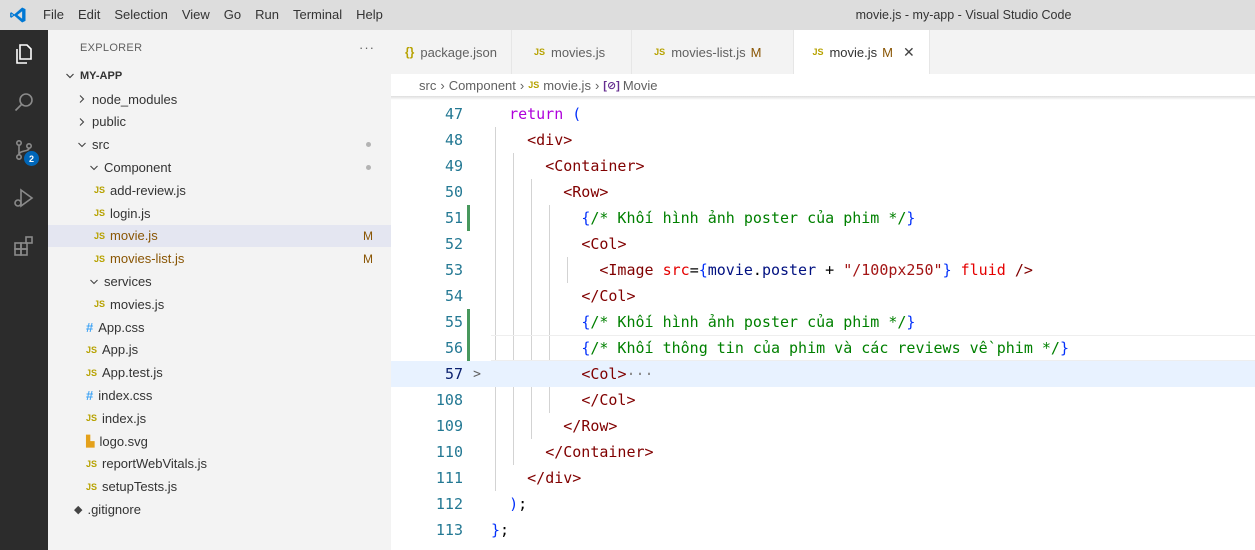  Describe the element at coordinates (219, 144) in the screenshot. I see `tree-item-src: src` at that location.